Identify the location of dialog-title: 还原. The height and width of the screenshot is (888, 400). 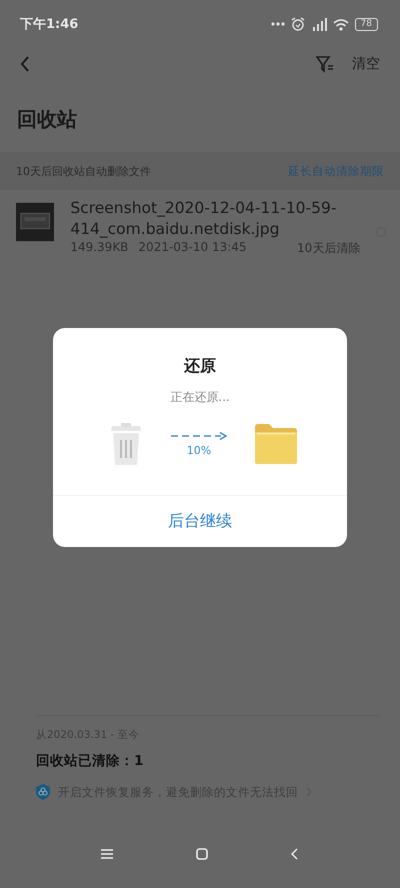
(200, 366).